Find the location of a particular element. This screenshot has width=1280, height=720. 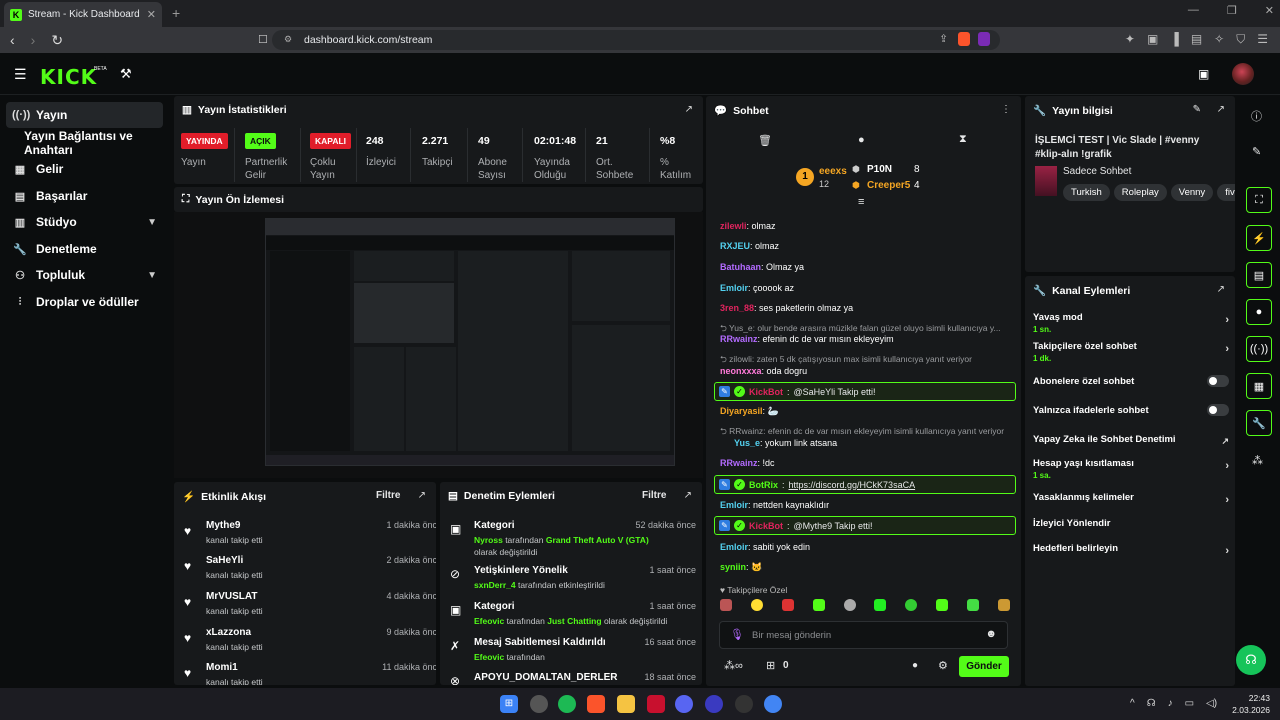

vpn-icon: ⛉ is located at coordinates (1240, 39).